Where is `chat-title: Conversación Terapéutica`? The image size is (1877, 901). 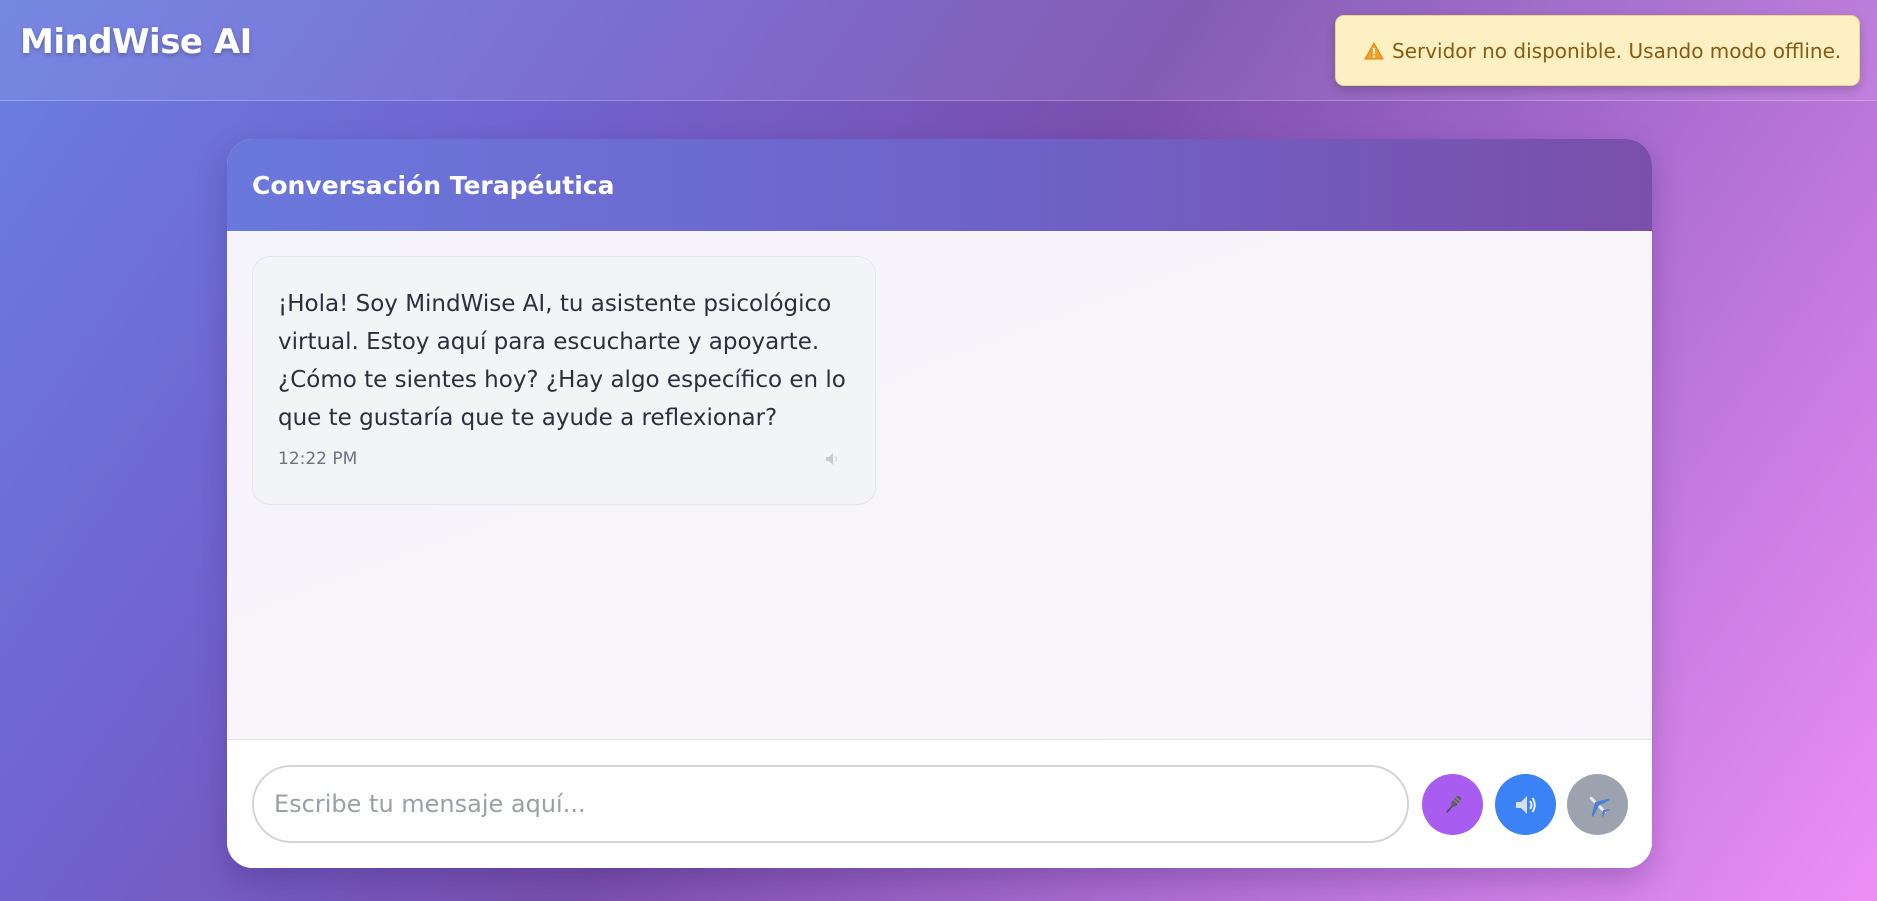 chat-title: Conversación Terapéutica is located at coordinates (433, 185).